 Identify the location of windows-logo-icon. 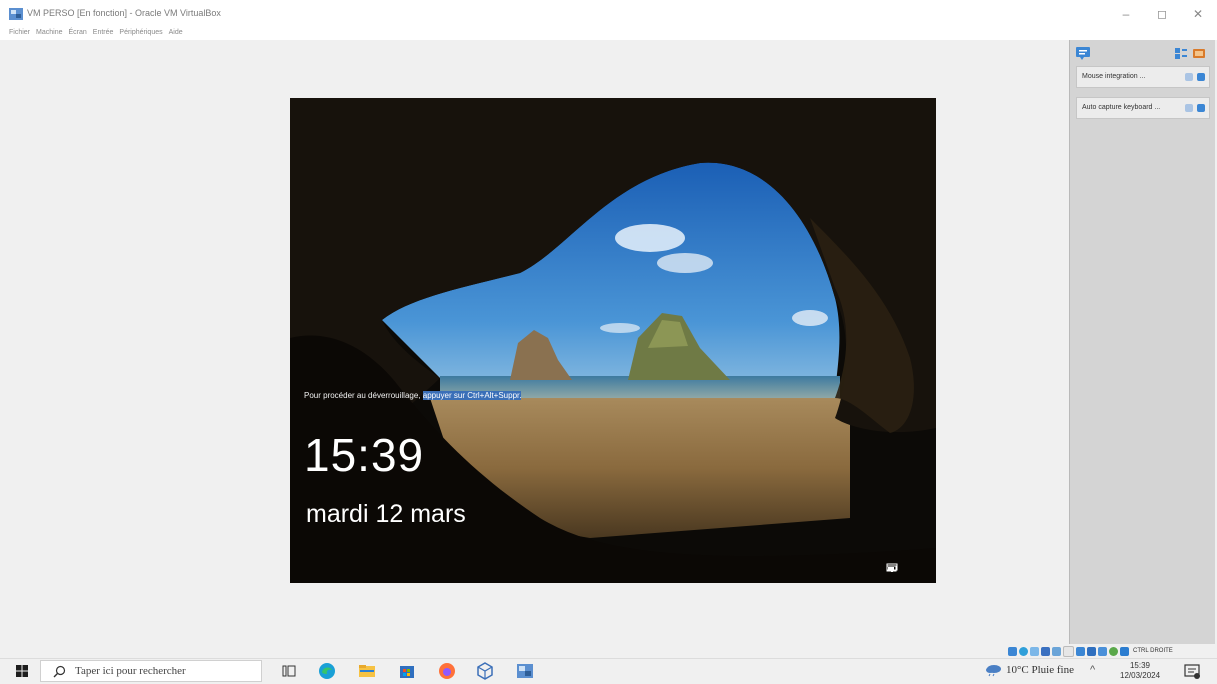
(22, 671).